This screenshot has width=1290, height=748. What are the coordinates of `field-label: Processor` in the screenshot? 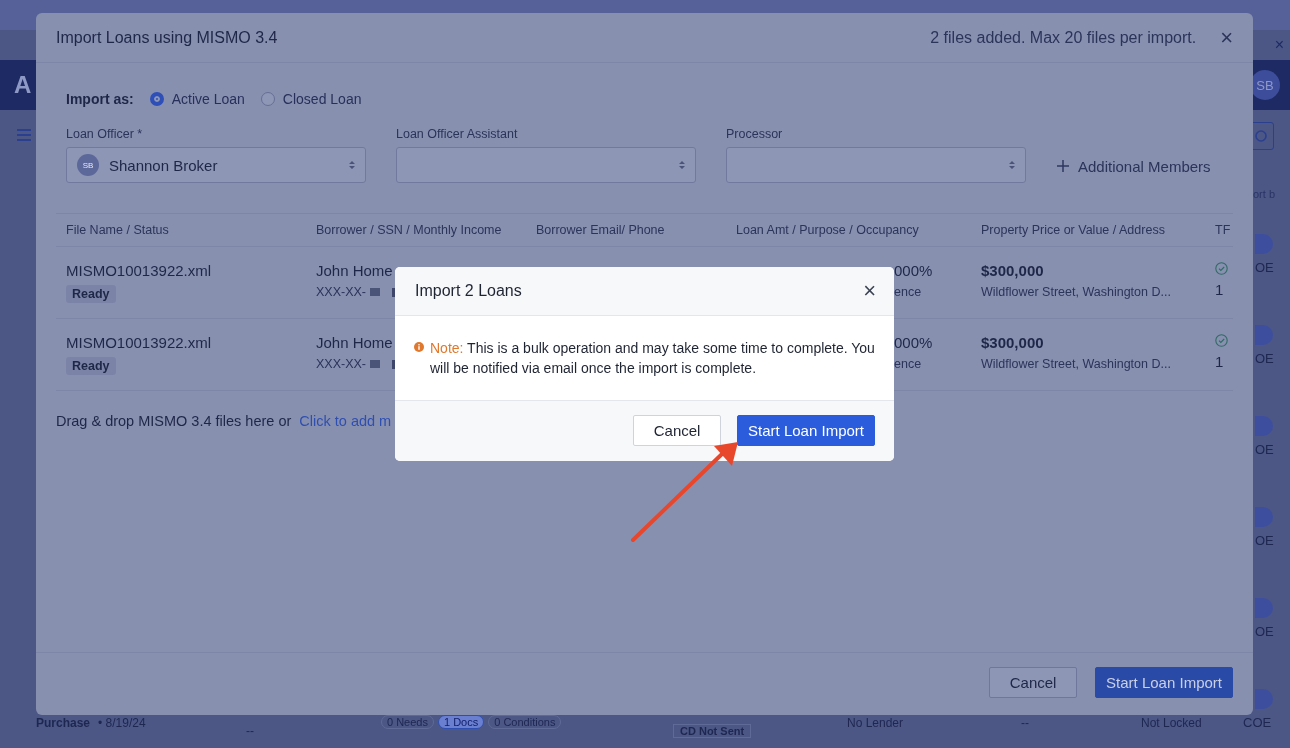 It's located at (755, 134).